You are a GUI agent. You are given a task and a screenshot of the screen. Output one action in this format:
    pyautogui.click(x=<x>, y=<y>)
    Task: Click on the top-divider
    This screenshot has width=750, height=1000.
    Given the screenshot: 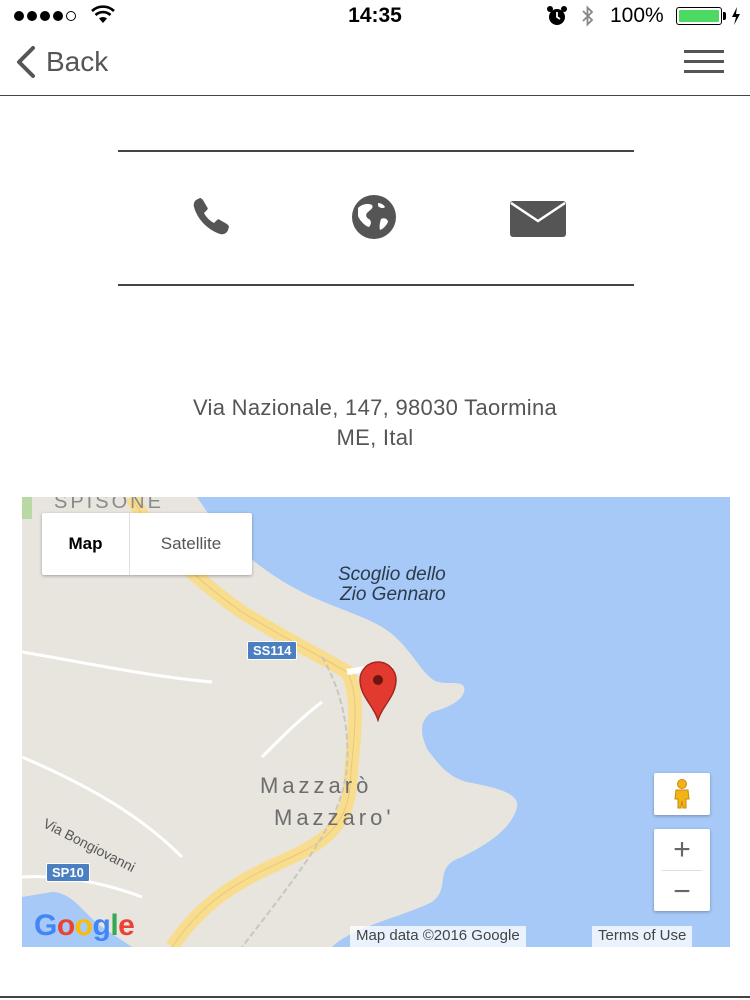 What is the action you would take?
    pyautogui.click(x=376, y=151)
    